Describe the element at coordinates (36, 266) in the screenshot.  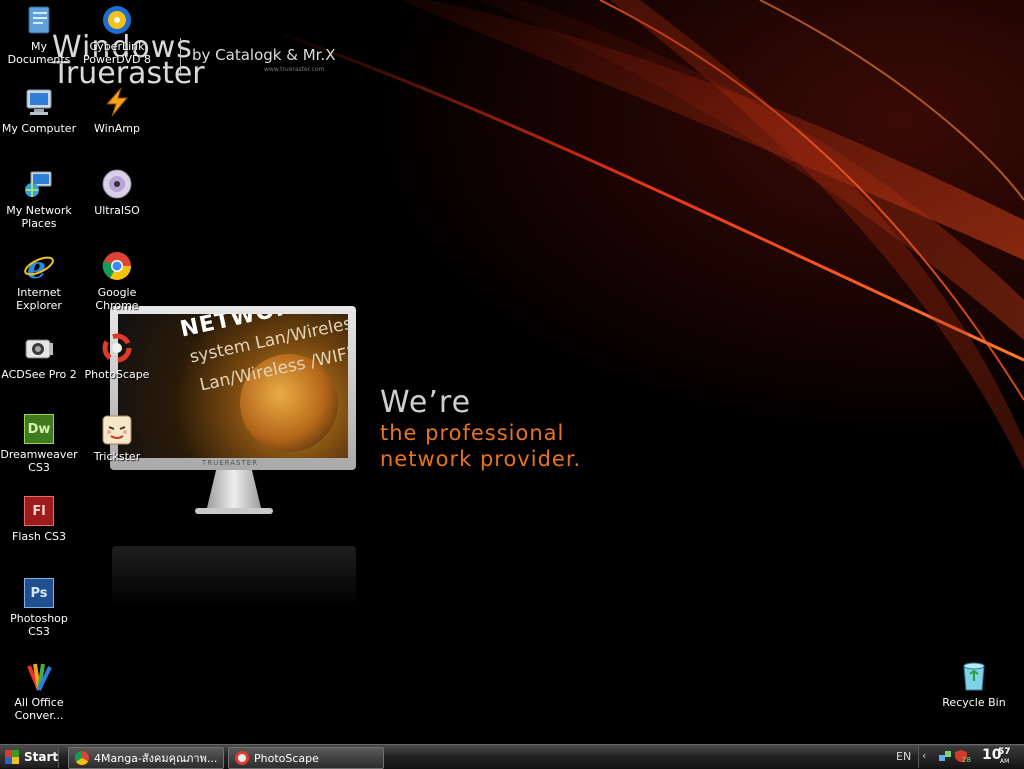
I see `svg-text: e` at that location.